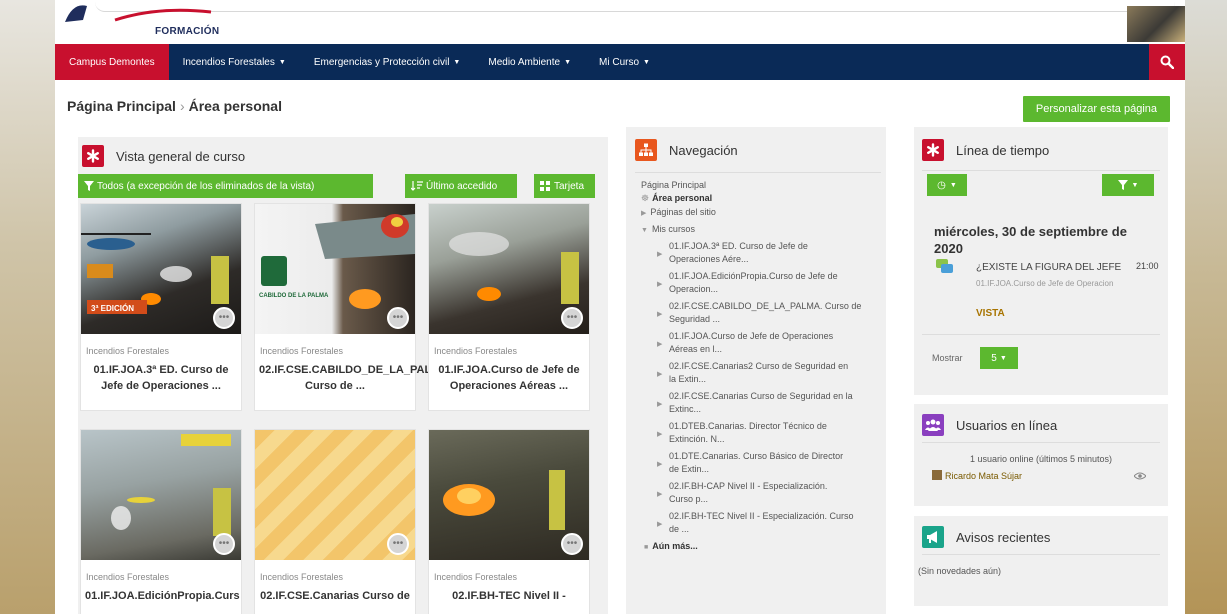 This screenshot has width=1227, height=614. What do you see at coordinates (624, 62) in the screenshot?
I see `nav-item: Mi Curso ▼` at bounding box center [624, 62].